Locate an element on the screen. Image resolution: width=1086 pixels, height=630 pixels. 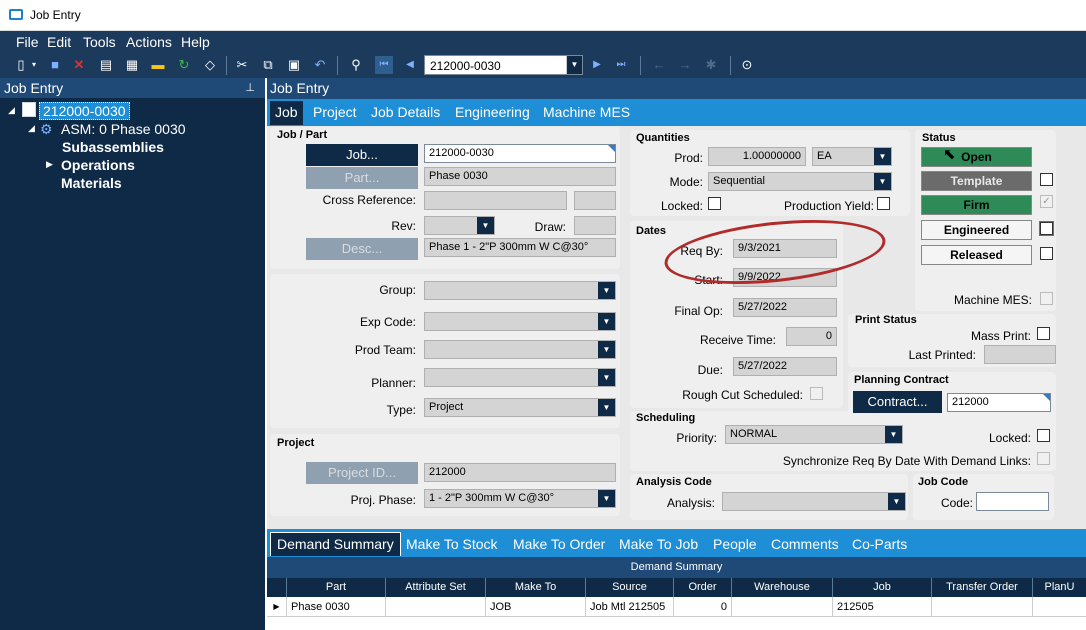
engineered-status-button: Engineered is located at coordinates (976, 230).